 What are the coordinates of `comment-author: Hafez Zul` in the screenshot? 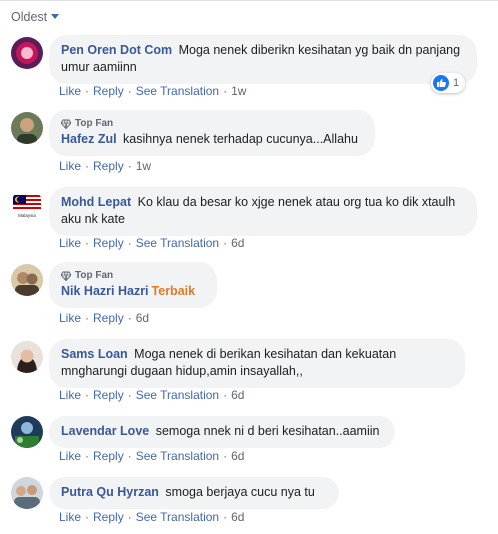 It's located at (89, 139).